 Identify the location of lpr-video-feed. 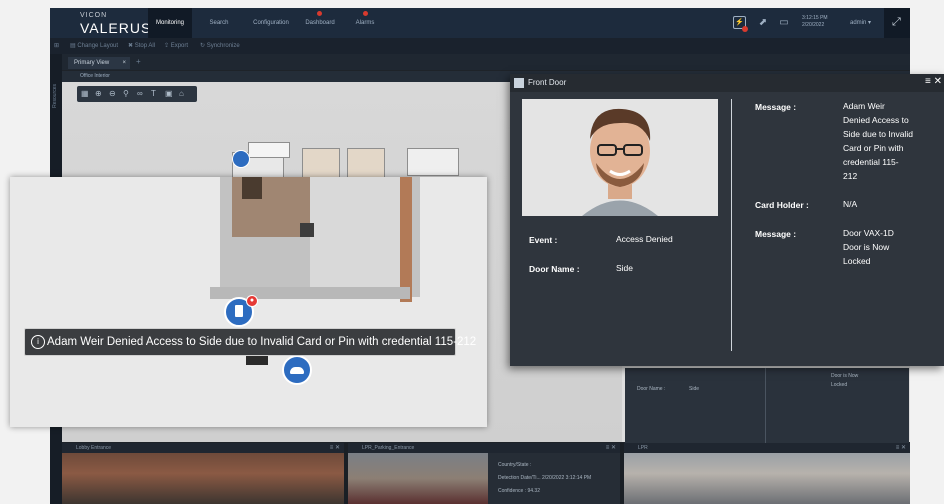
(418, 478).